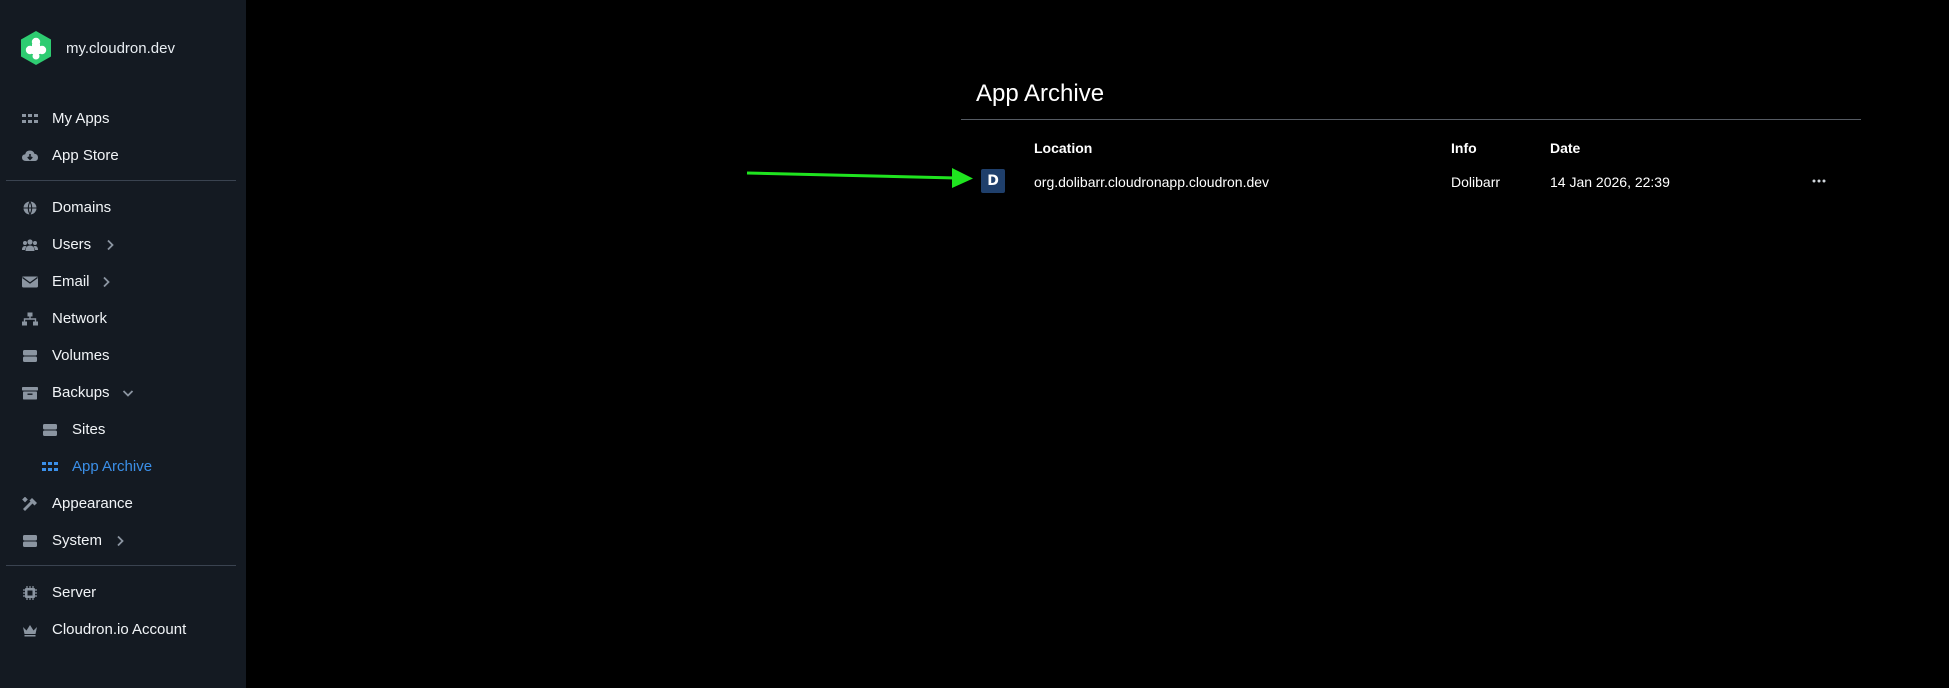 Image resolution: width=1949 pixels, height=688 pixels. What do you see at coordinates (123, 245) in the screenshot?
I see `sidebar-item-users: Users` at bounding box center [123, 245].